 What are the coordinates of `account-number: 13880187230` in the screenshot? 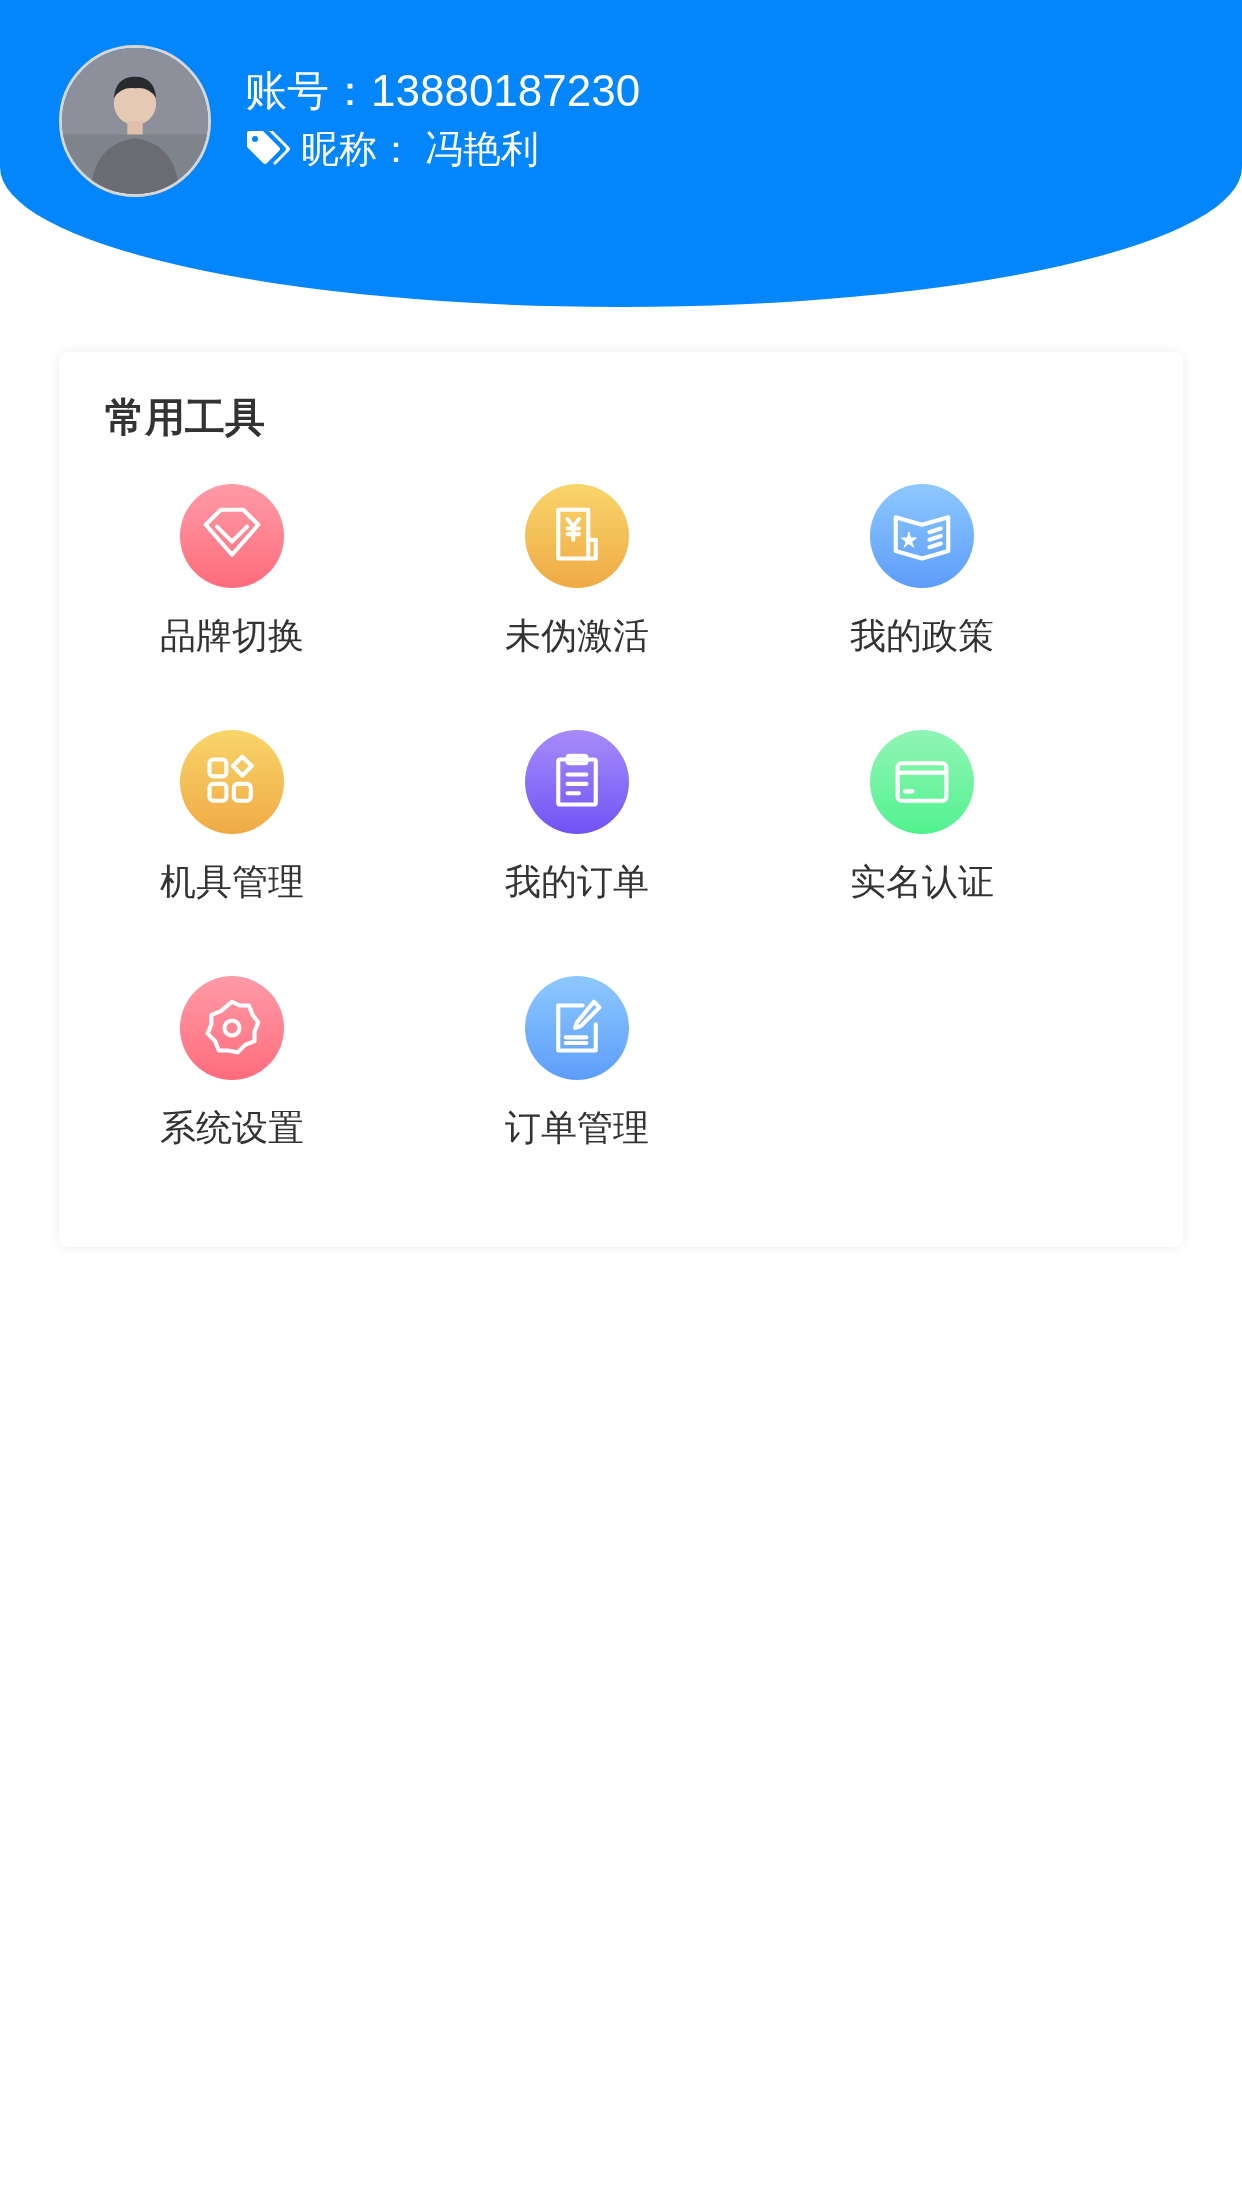 It's located at (506, 91).